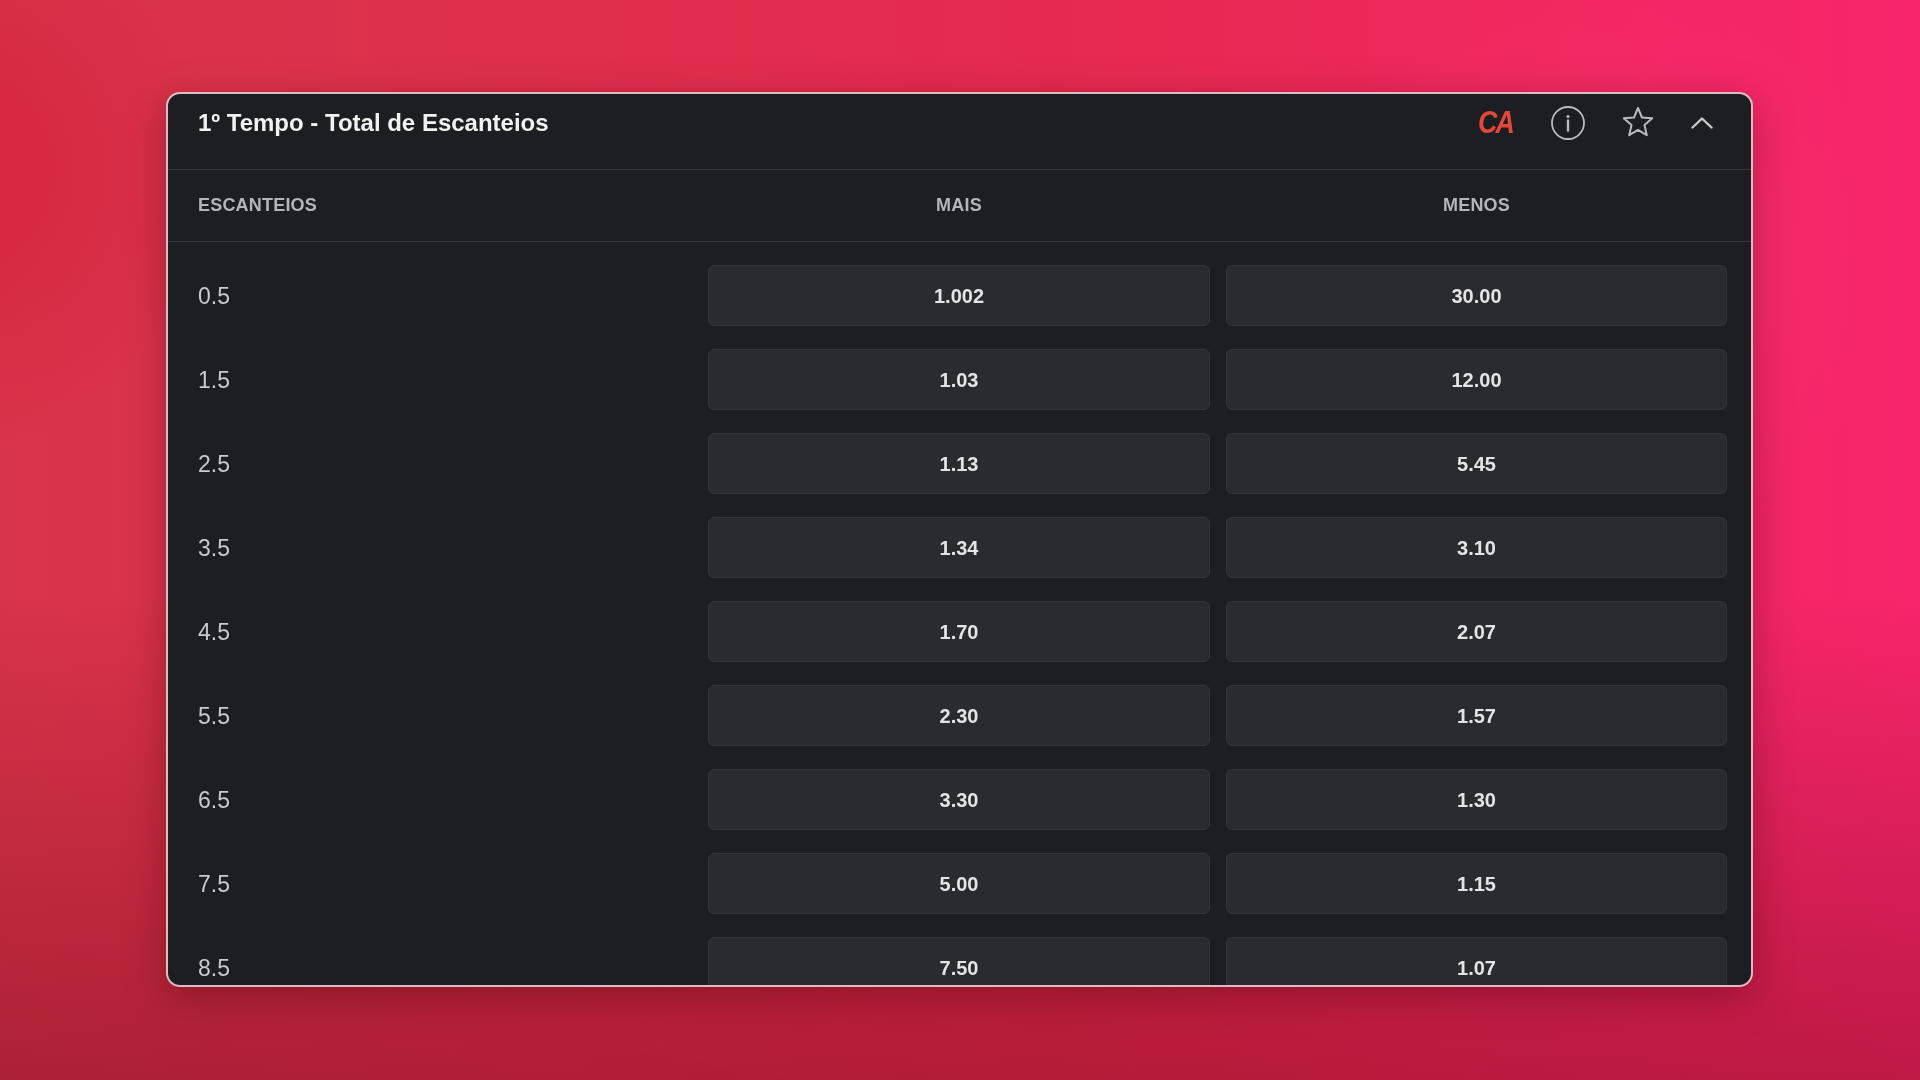  Describe the element at coordinates (1476, 883) in the screenshot. I see `odds-button: 1.15` at that location.